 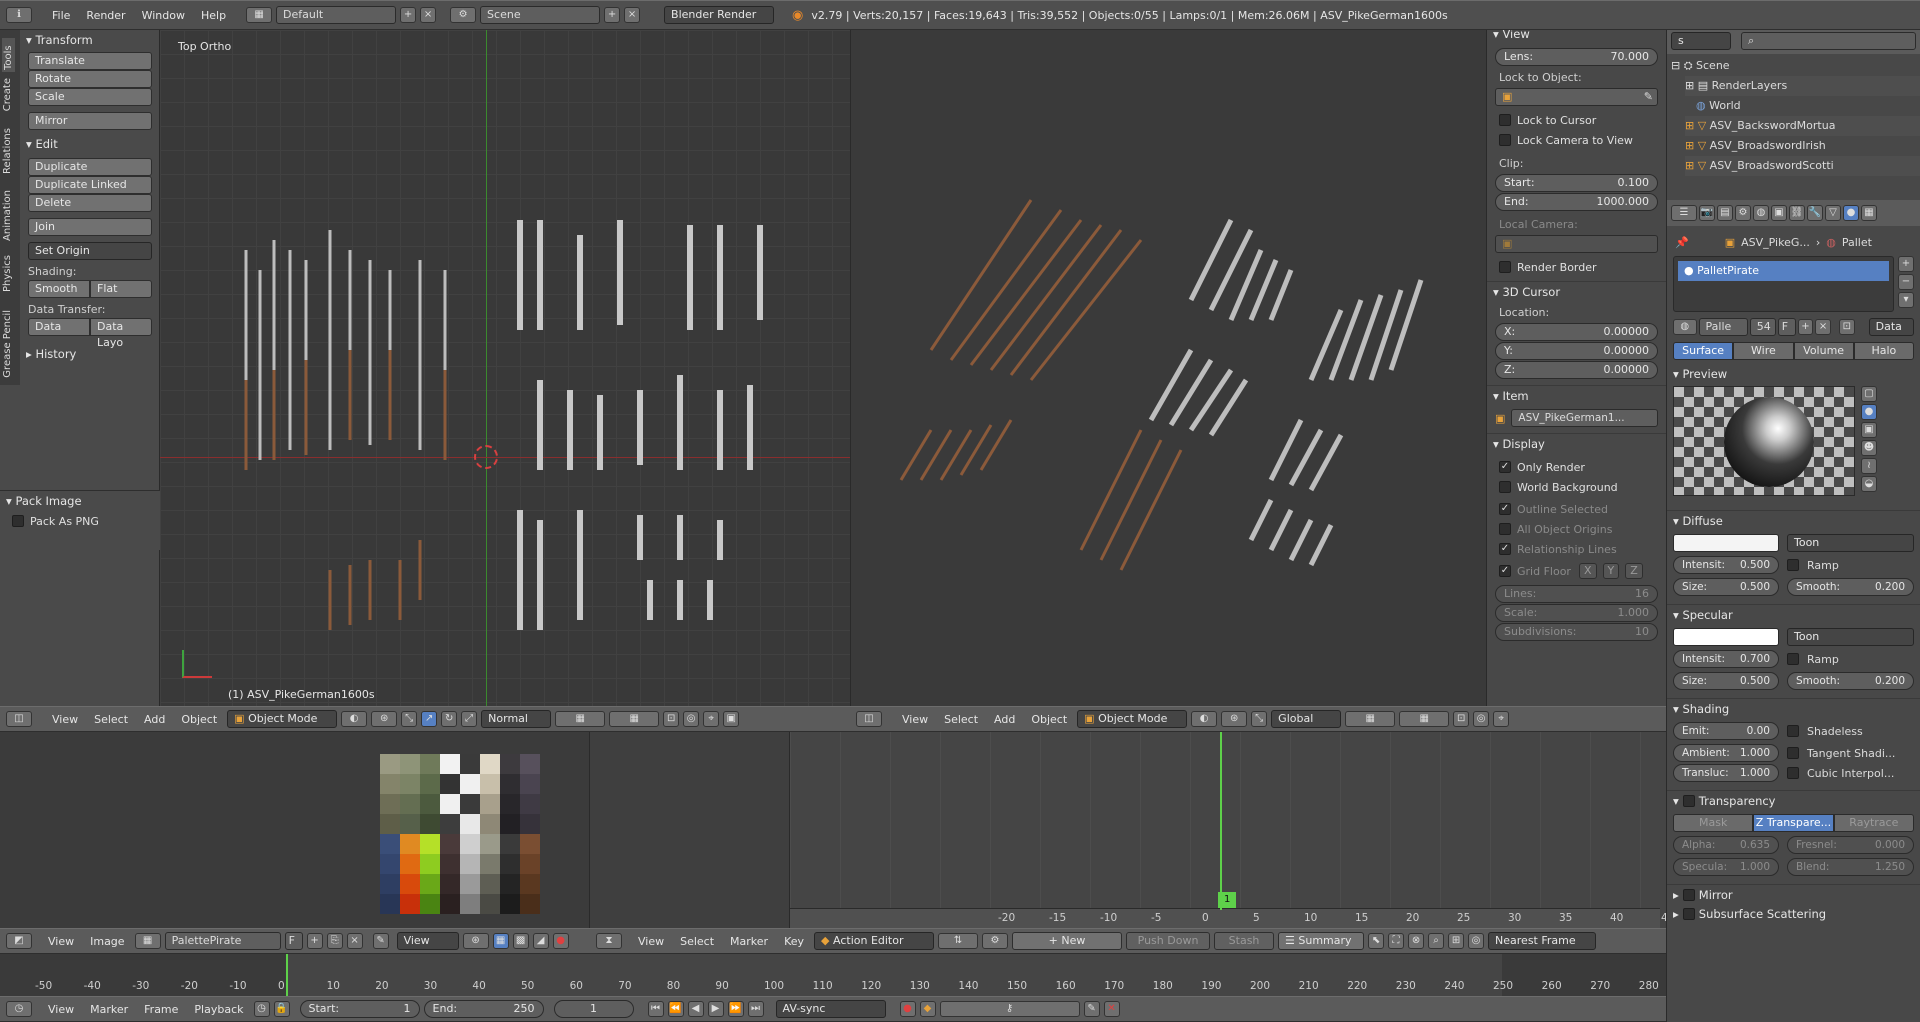 What do you see at coordinates (1707, 213) in the screenshot?
I see `render-tab-icon: 📷` at bounding box center [1707, 213].